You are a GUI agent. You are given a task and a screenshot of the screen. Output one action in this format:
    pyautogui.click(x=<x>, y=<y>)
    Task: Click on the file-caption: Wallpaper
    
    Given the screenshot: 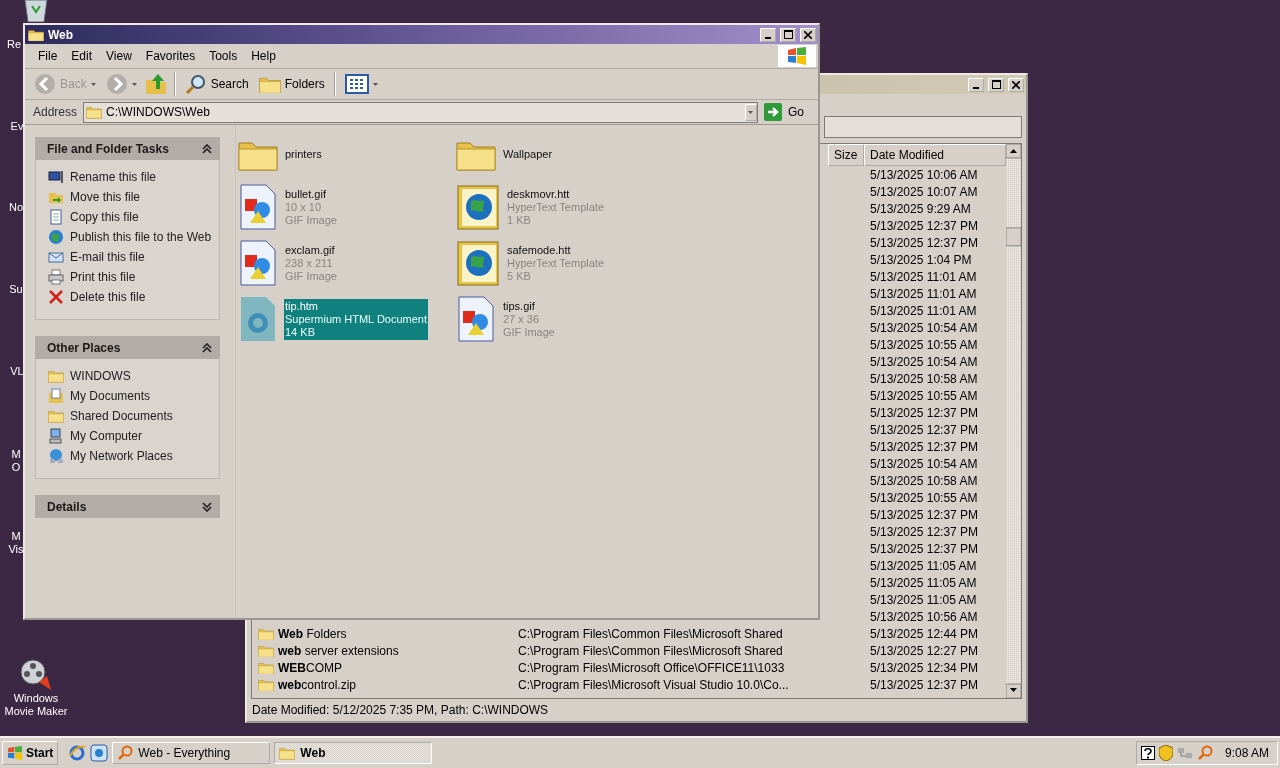 What is the action you would take?
    pyautogui.click(x=528, y=154)
    